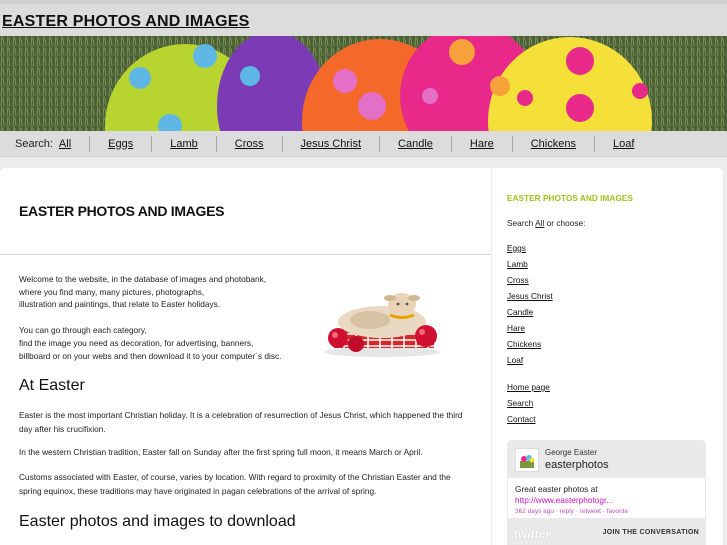 The height and width of the screenshot is (545, 727). I want to click on nav-search-label: Search:, so click(34, 143).